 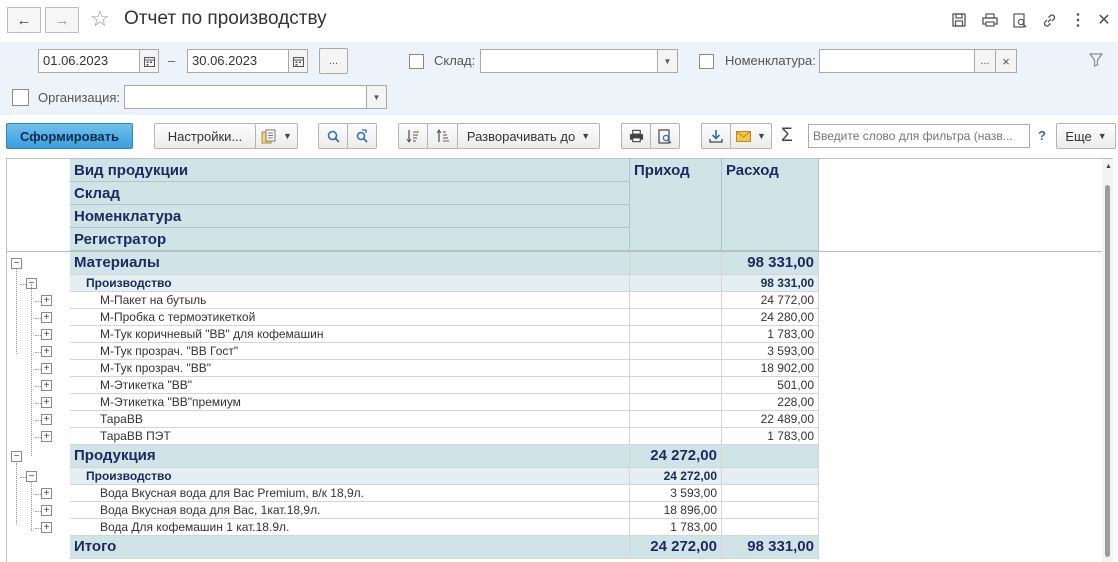 I want to click on nomenclature-label: Номенклатура:, so click(x=770, y=60).